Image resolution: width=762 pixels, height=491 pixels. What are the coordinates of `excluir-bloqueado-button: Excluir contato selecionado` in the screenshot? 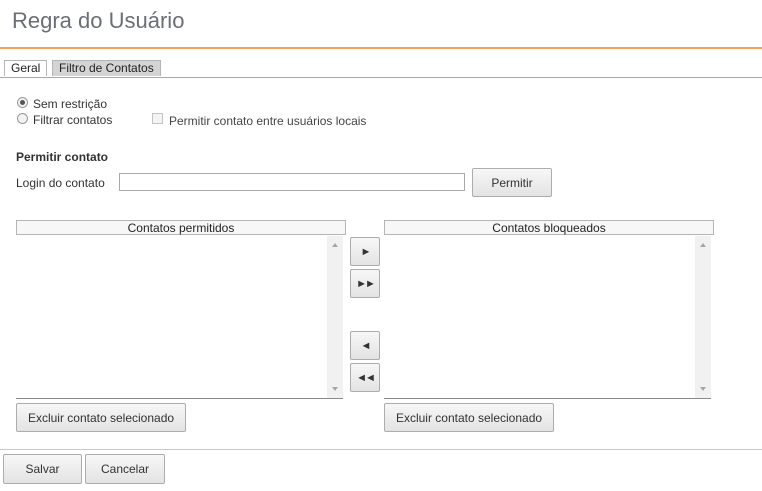 It's located at (469, 417).